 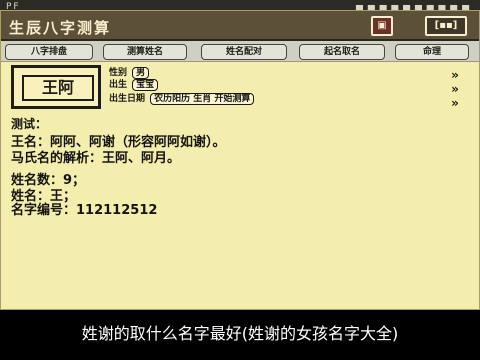 I want to click on caption: 姓谢的取什么名字最好(姓谢的女孩名字大全), so click(x=240, y=336).